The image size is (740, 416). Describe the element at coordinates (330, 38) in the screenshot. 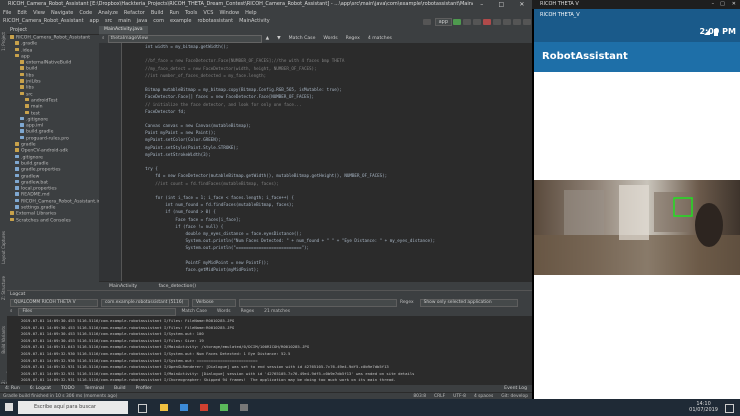

I see `words-checkbox: Words` at that location.